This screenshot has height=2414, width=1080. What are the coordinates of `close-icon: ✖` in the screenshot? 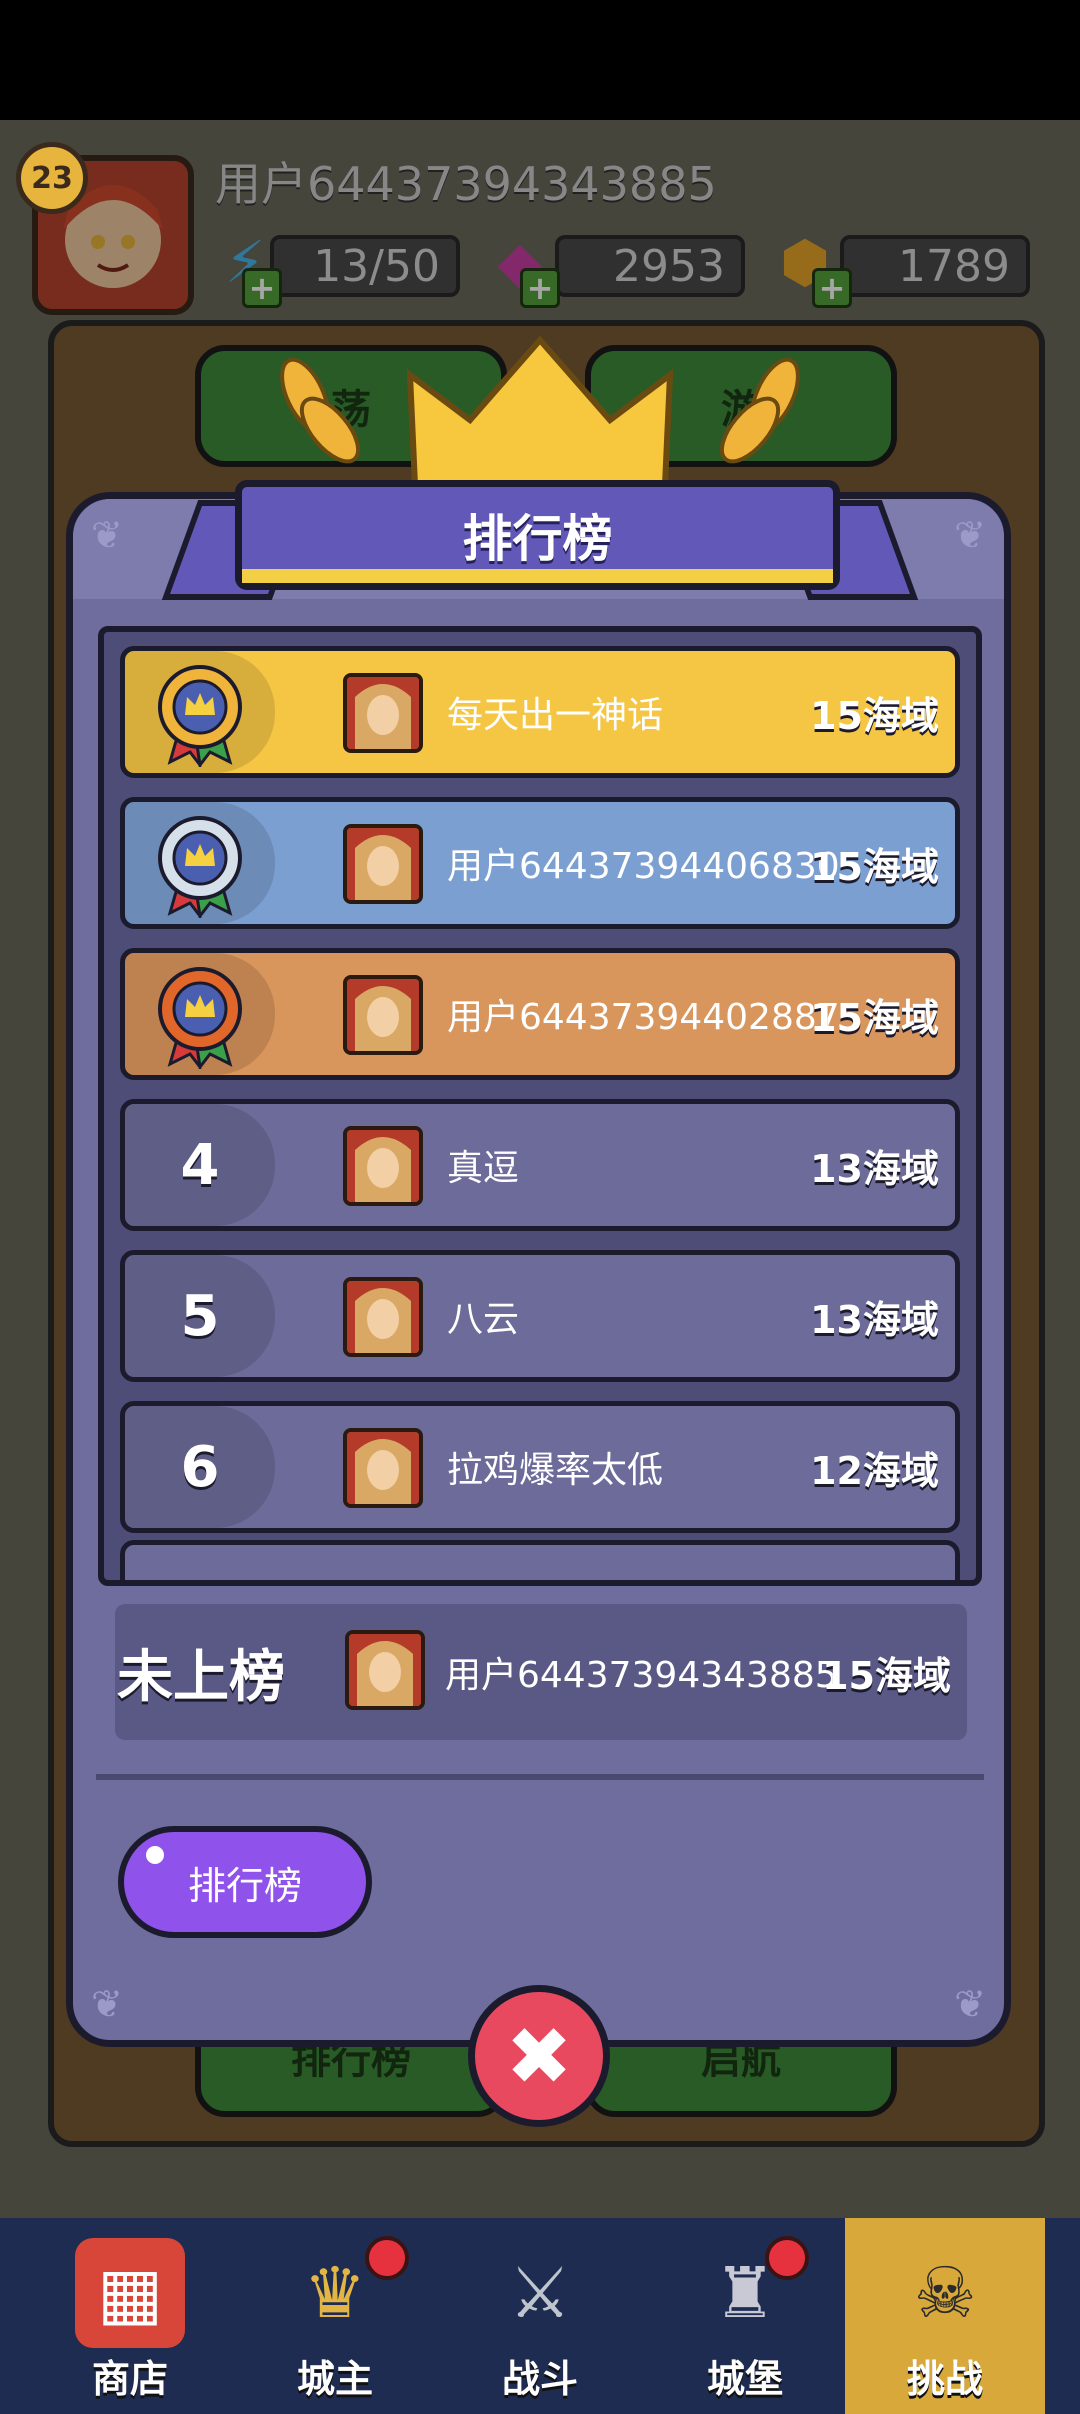 It's located at (539, 2056).